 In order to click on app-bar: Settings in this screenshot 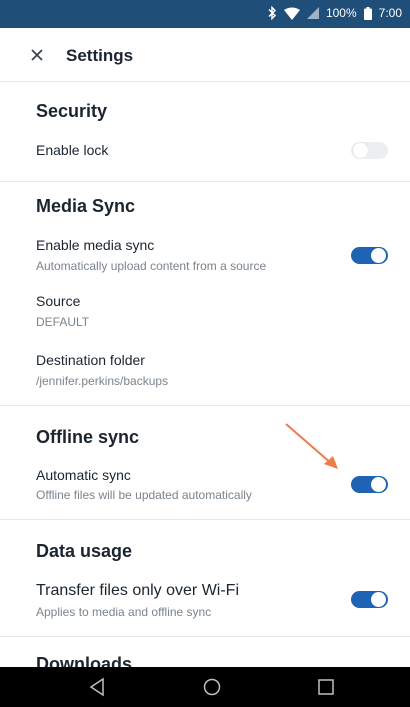, I will do `click(205, 55)`.